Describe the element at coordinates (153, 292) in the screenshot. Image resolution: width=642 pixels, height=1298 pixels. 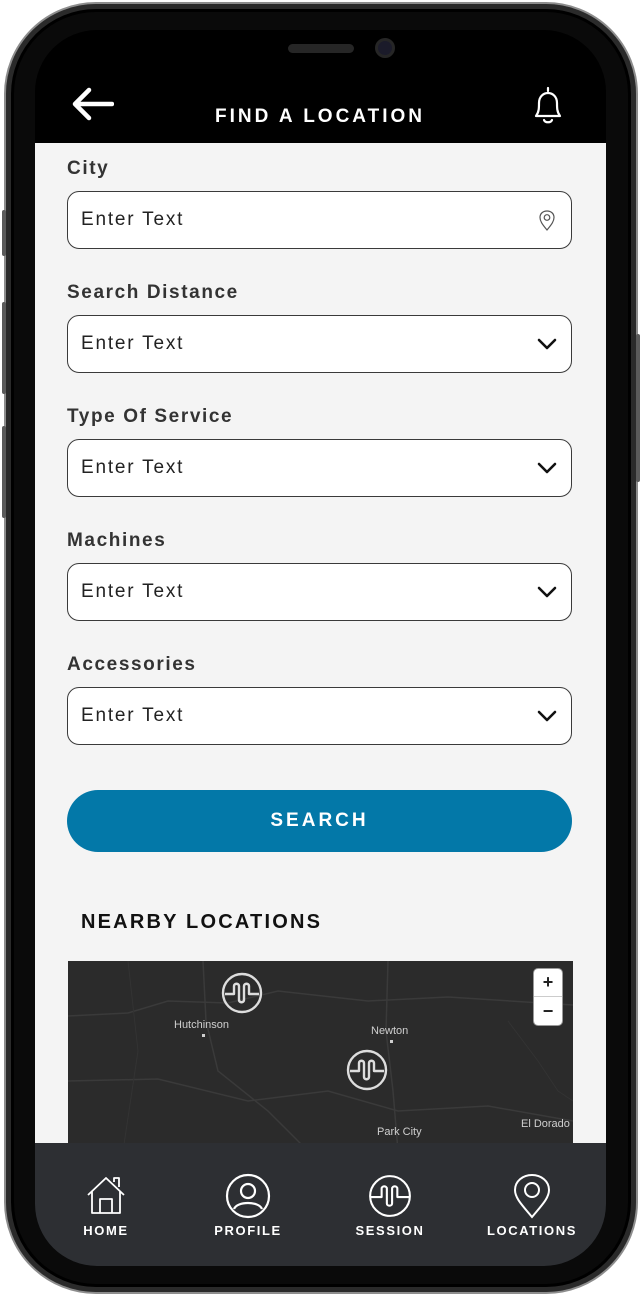
I see `search-distance-label: Search Distance` at that location.